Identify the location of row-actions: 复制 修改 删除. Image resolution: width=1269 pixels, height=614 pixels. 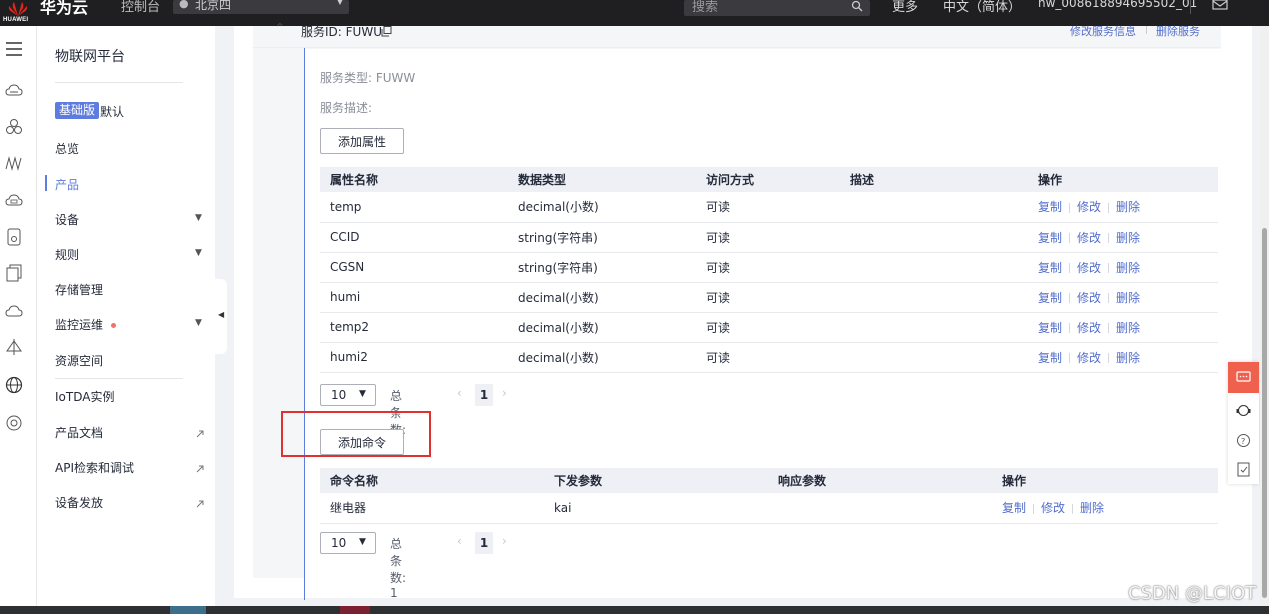
(1123, 207).